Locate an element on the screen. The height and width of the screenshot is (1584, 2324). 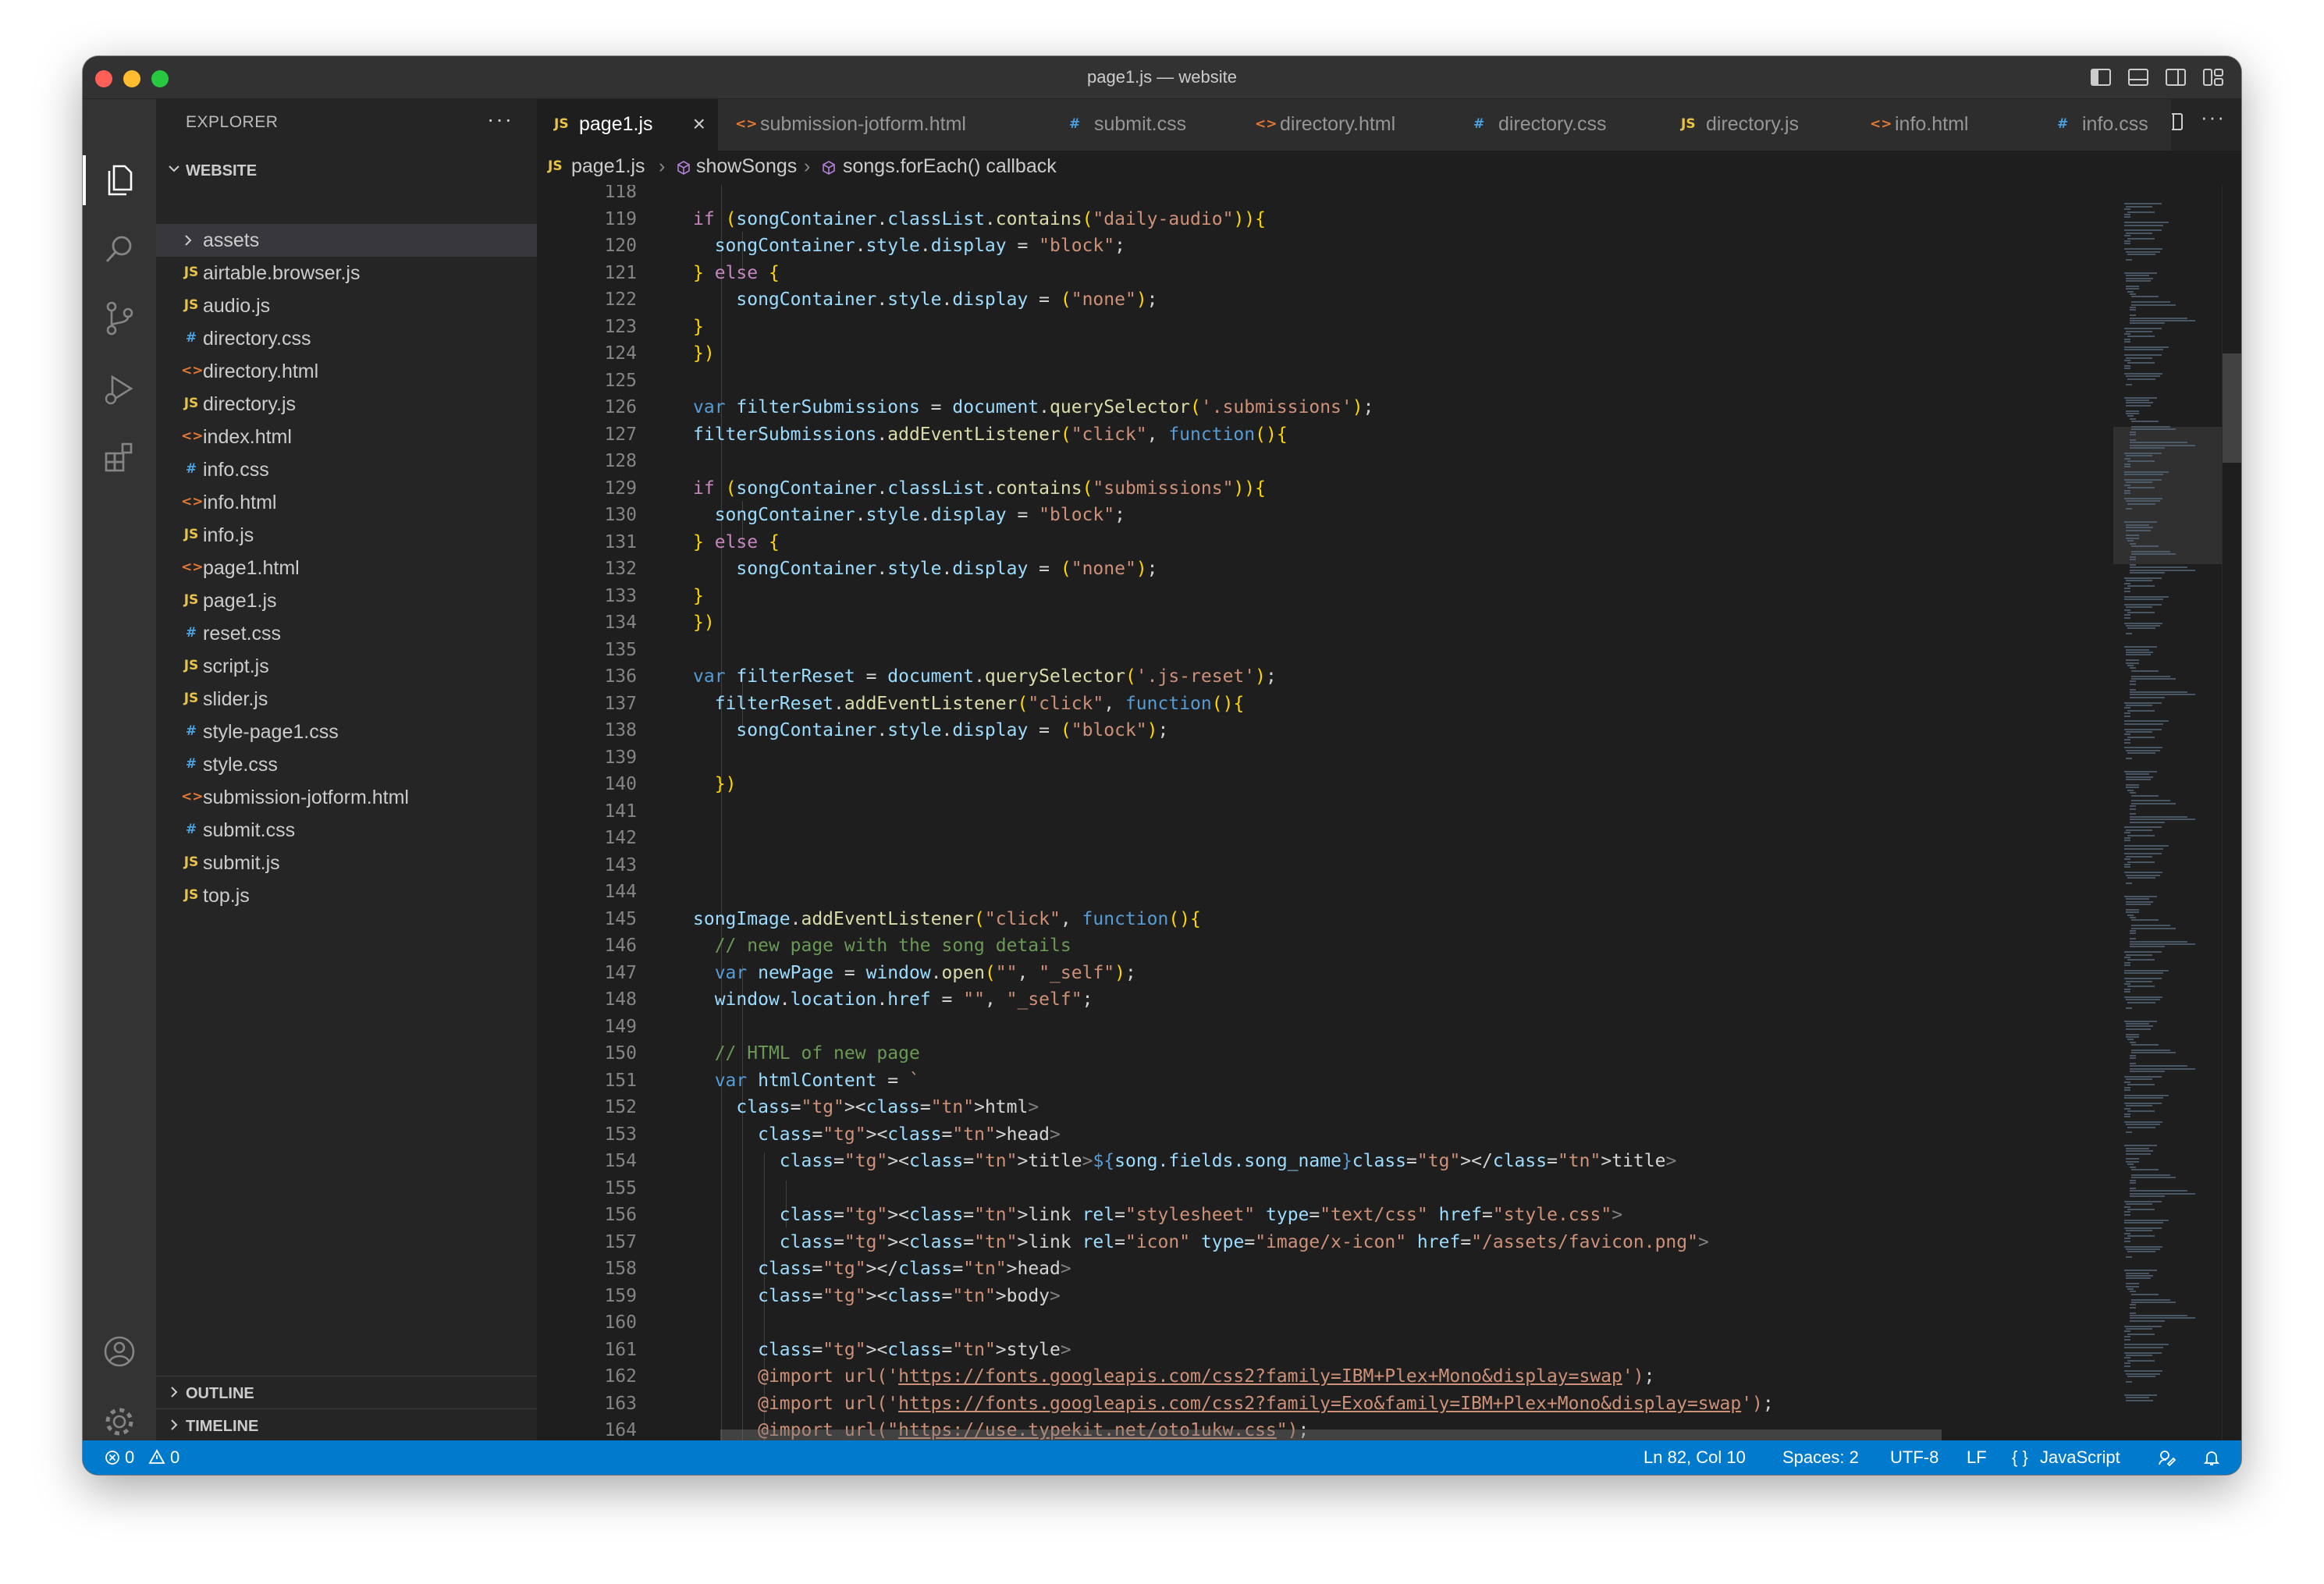
outline-section: OUTLINE is located at coordinates (347, 1392).